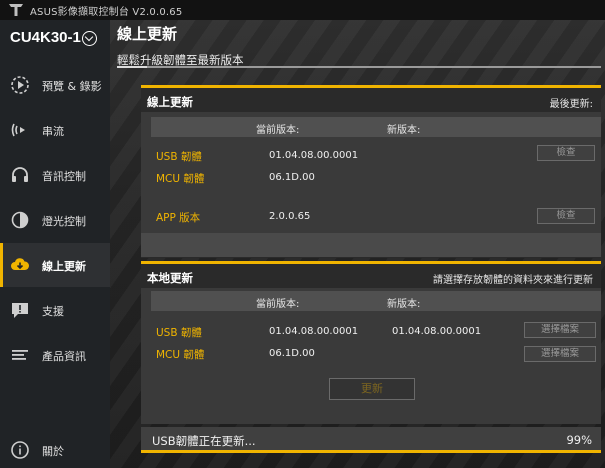  I want to click on sidebar-item-about: 關於, so click(55, 449).